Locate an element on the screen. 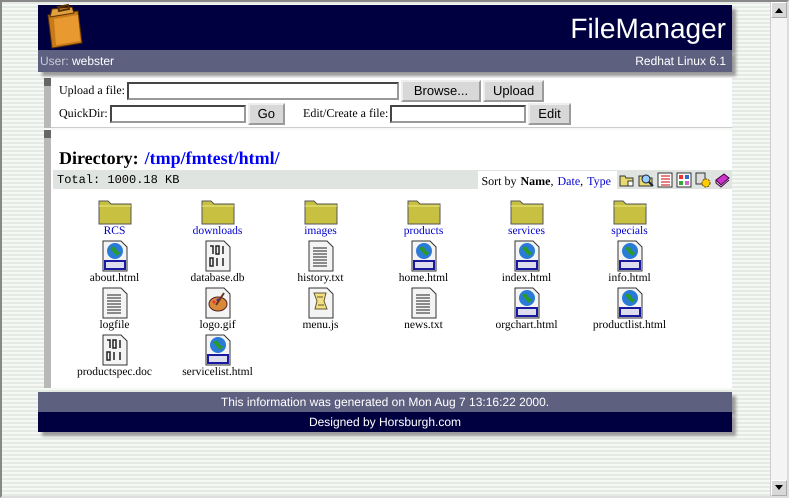  book-icon is located at coordinates (722, 180).